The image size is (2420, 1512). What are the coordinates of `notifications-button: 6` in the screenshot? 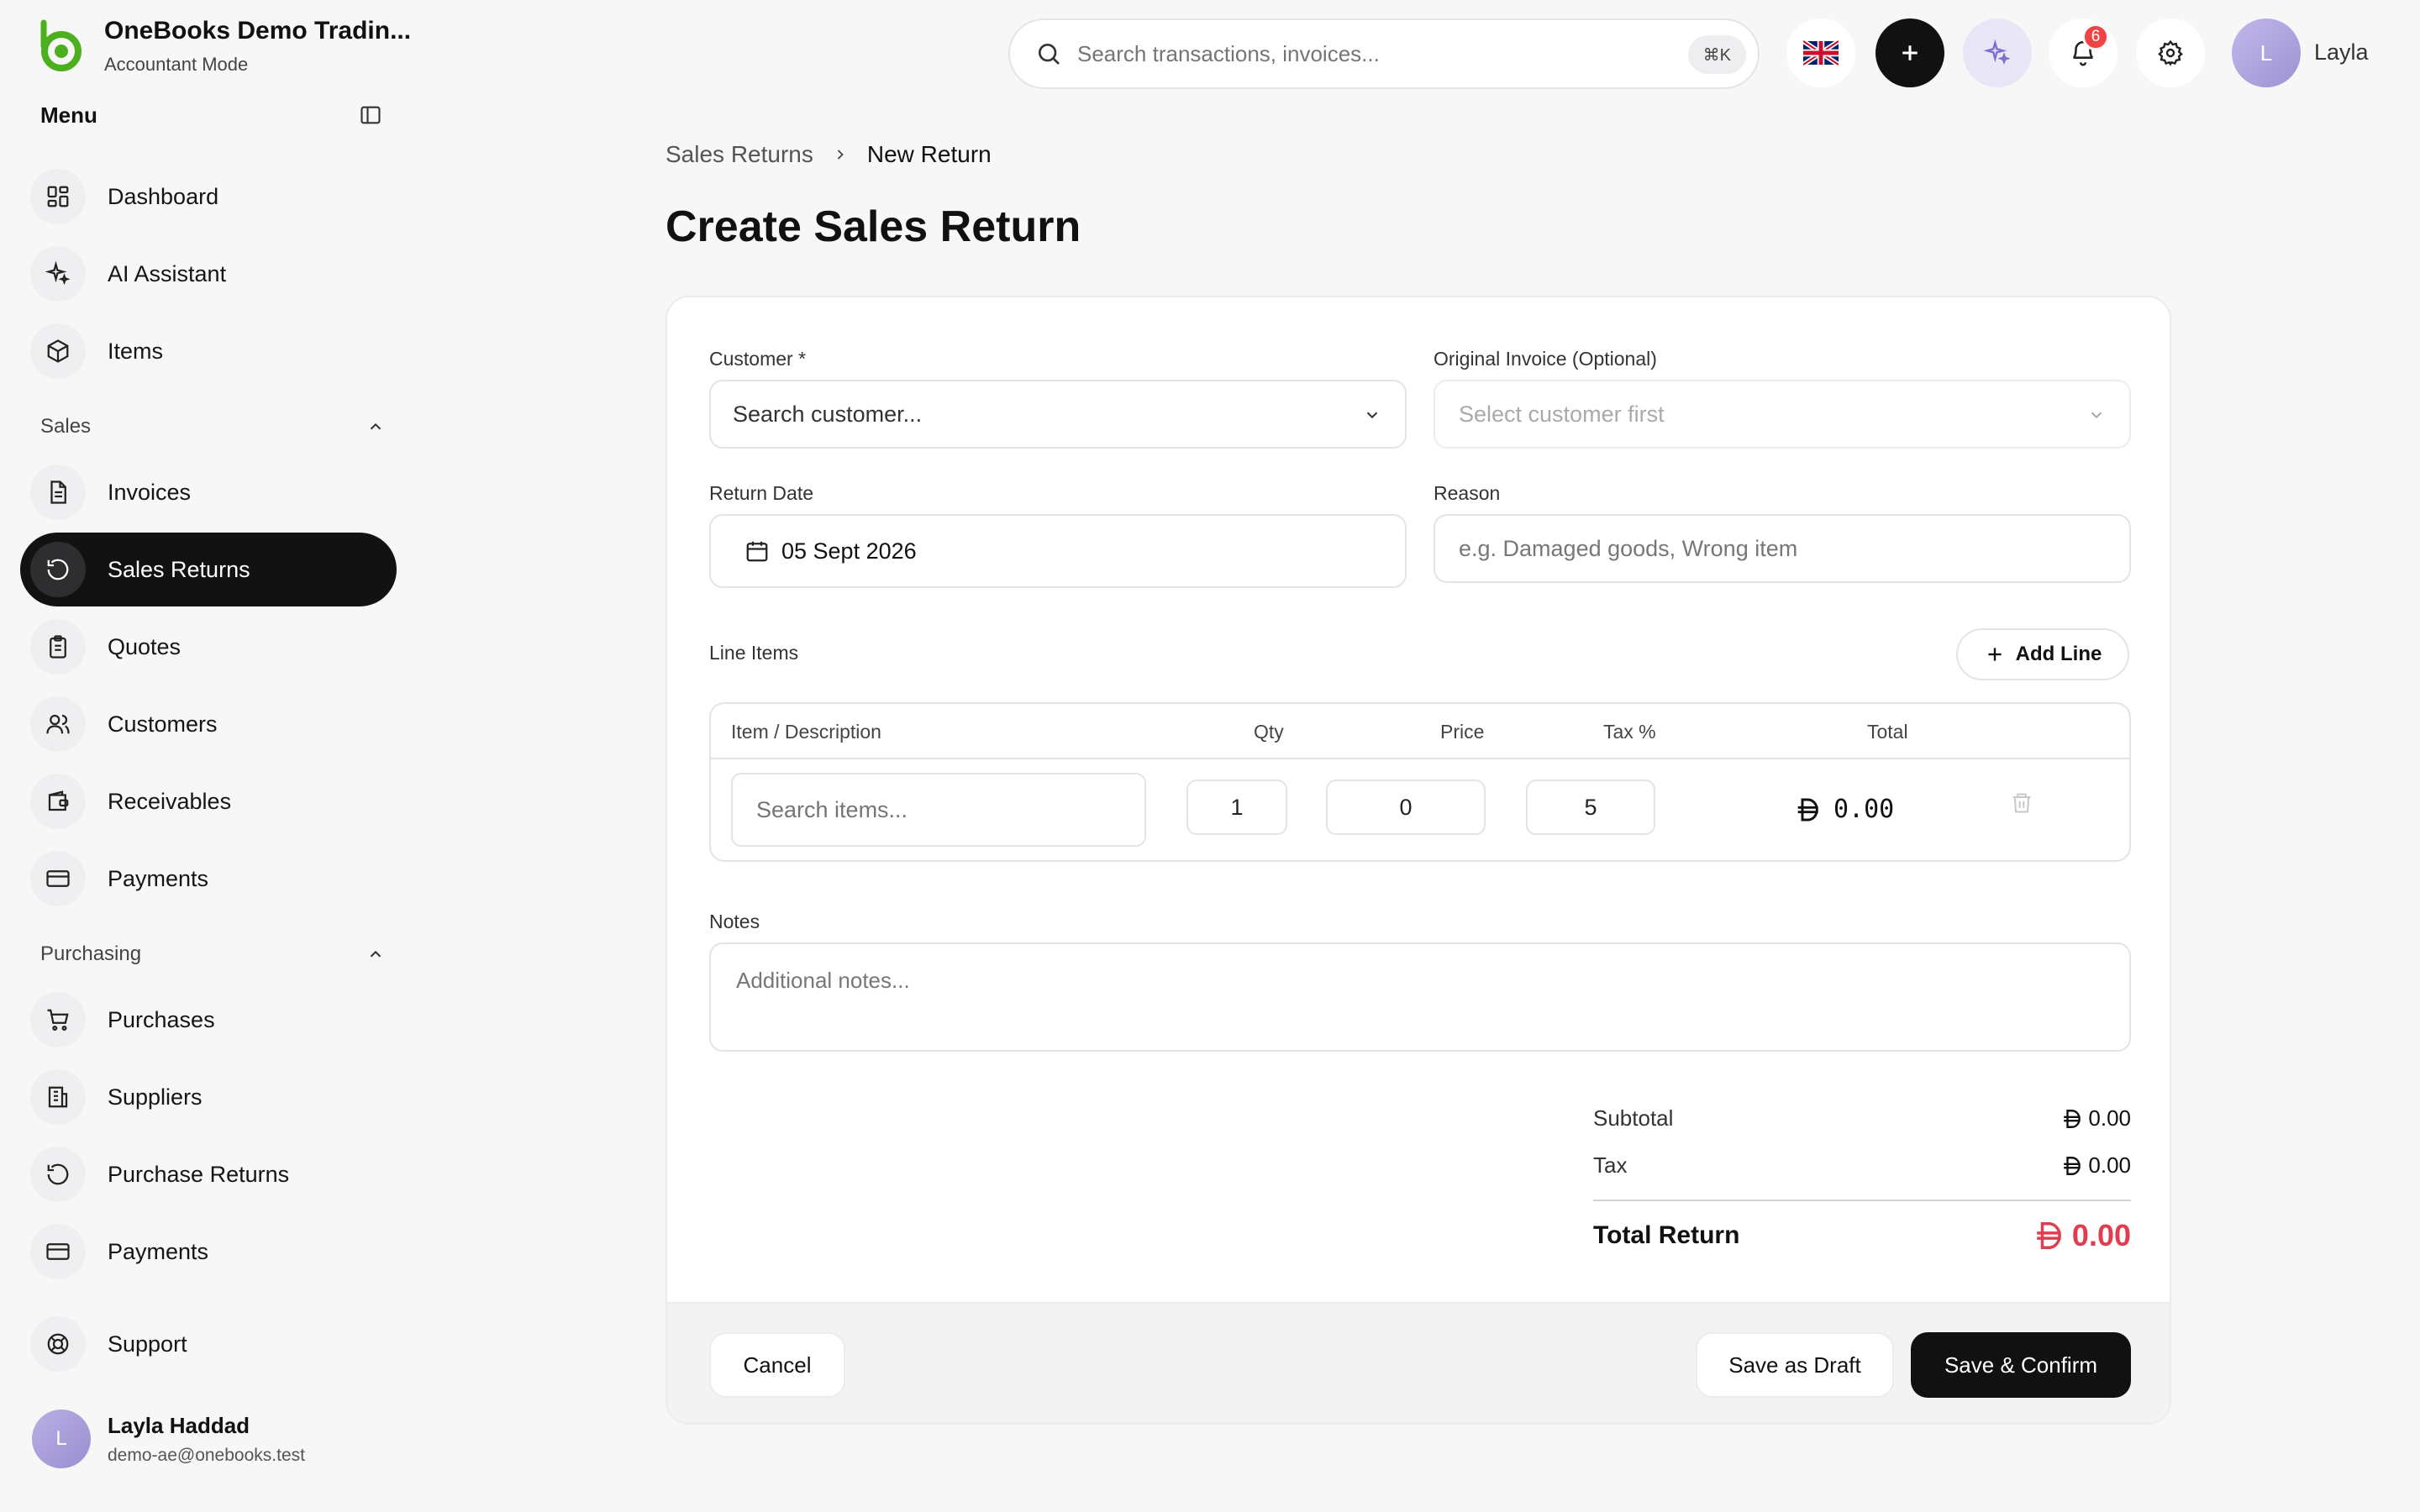 It's located at (2084, 52).